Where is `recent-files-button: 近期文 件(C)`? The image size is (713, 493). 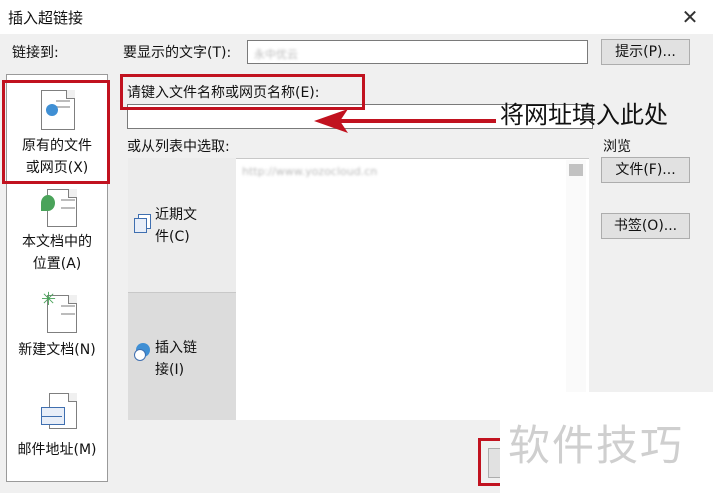 recent-files-button: 近期文 件(C) is located at coordinates (182, 225).